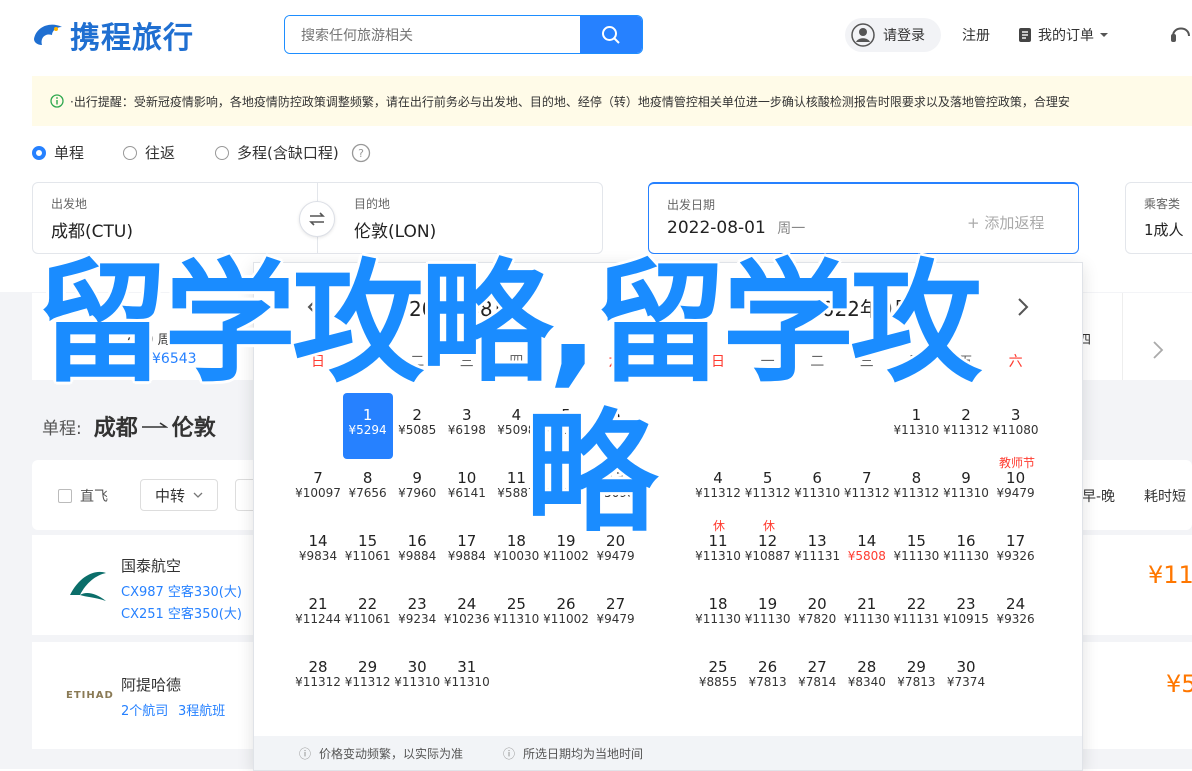 Image resolution: width=1192 pixels, height=771 pixels. What do you see at coordinates (367, 556) in the screenshot?
I see `day-price: ¥11061` at bounding box center [367, 556].